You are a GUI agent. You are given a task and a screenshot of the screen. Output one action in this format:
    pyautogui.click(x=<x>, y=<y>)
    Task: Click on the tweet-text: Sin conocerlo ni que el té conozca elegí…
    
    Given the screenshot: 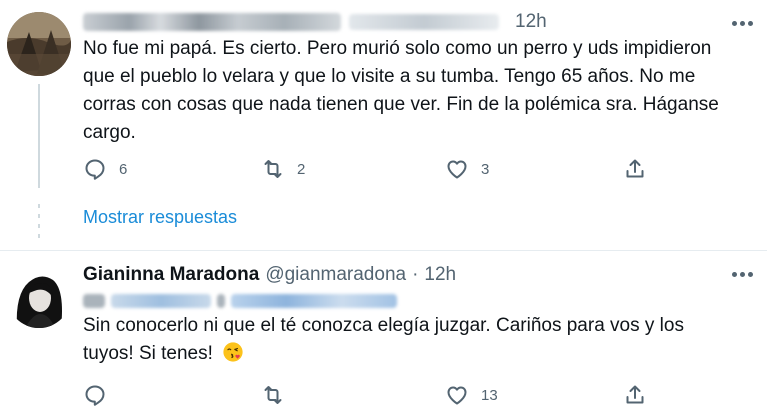 What is the action you would take?
    pyautogui.click(x=403, y=340)
    